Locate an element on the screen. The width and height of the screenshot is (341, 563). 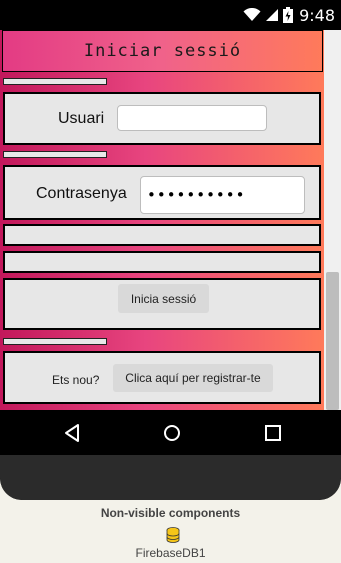
phone-chin is located at coordinates (170, 477).